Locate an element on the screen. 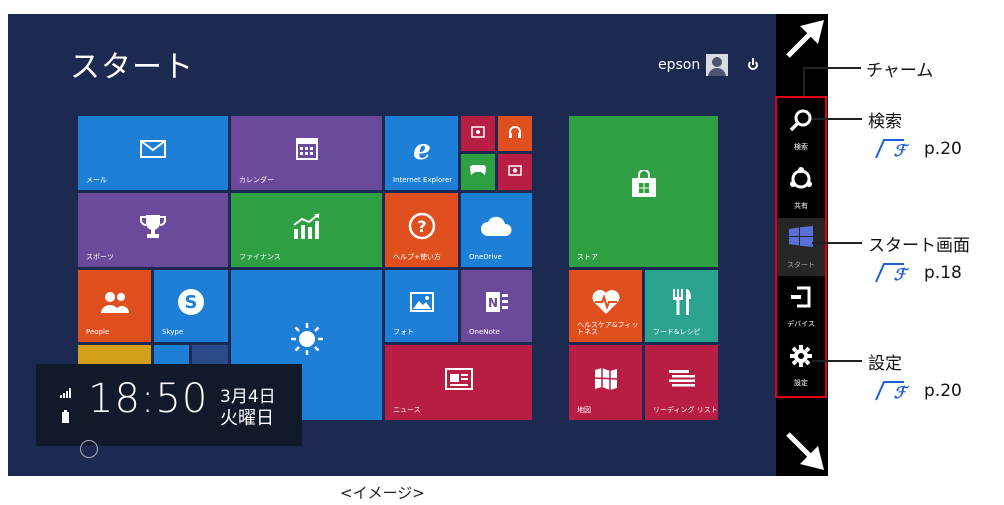 Image resolution: width=1004 pixels, height=505 pixels. tile-onedrive: OneDrive is located at coordinates (496, 230).